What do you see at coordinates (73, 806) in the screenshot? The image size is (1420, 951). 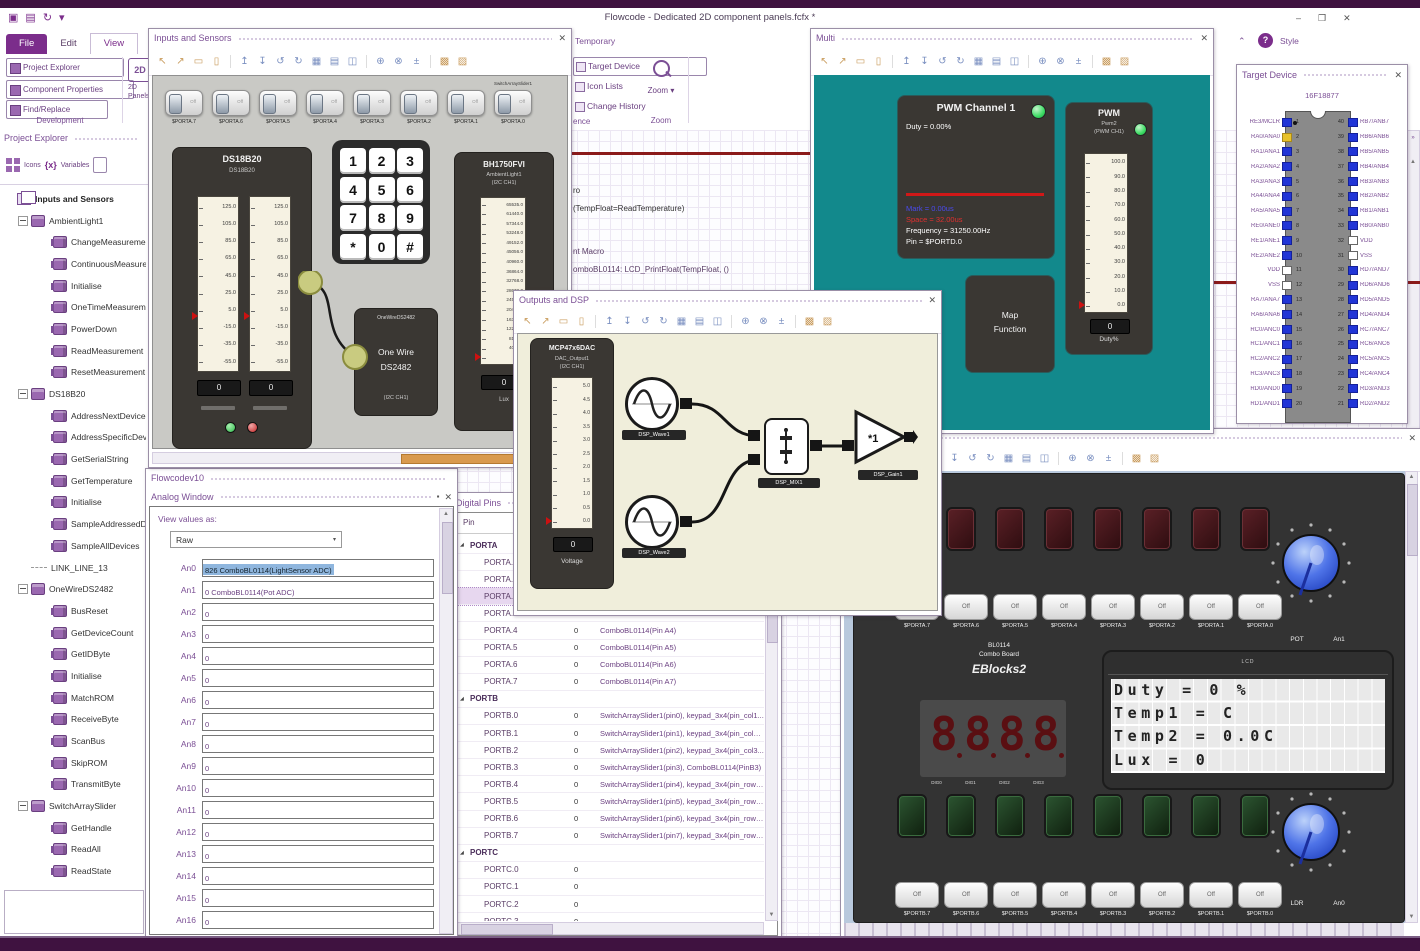 I see `tree-item: SwitchArraySlider` at bounding box center [73, 806].